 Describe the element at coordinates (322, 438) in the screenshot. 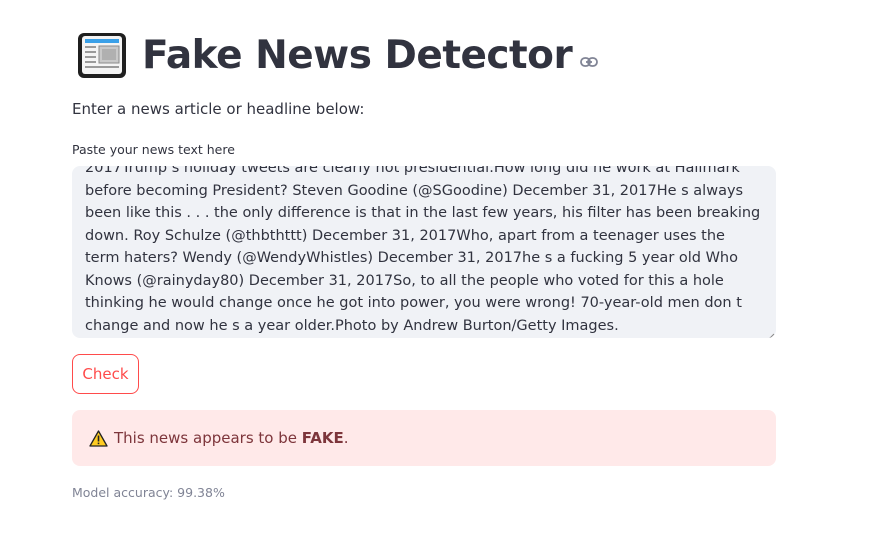

I see `result-verdict: FAKE` at that location.